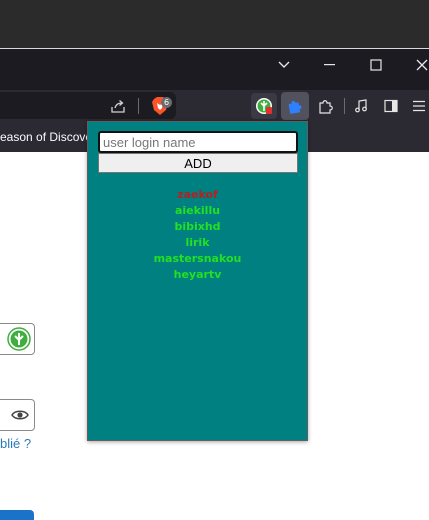 The height and width of the screenshot is (520, 429). I want to click on maximize-icon, so click(376, 64).